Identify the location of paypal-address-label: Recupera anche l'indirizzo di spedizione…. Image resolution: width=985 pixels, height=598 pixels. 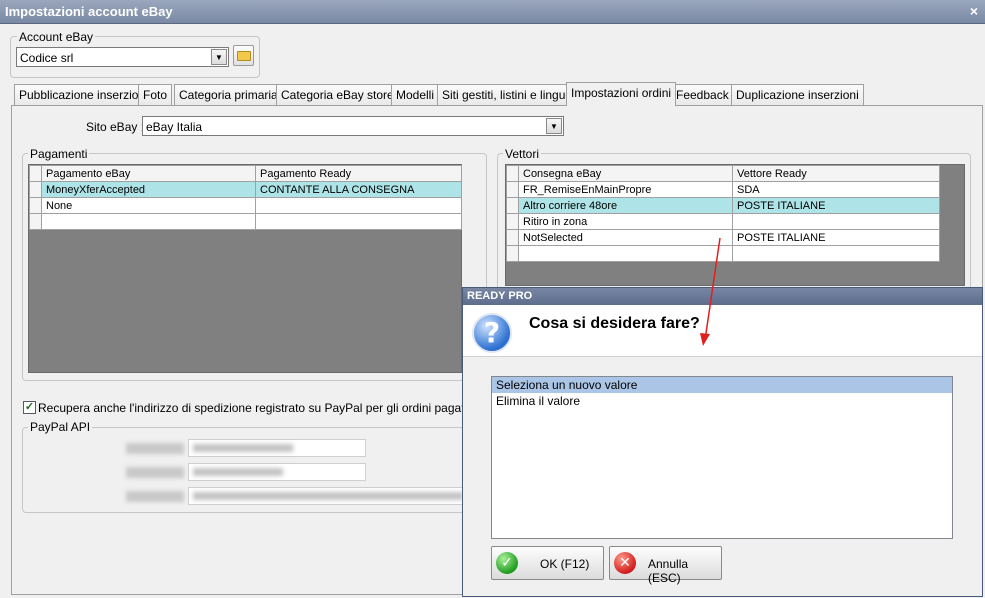
(280, 408).